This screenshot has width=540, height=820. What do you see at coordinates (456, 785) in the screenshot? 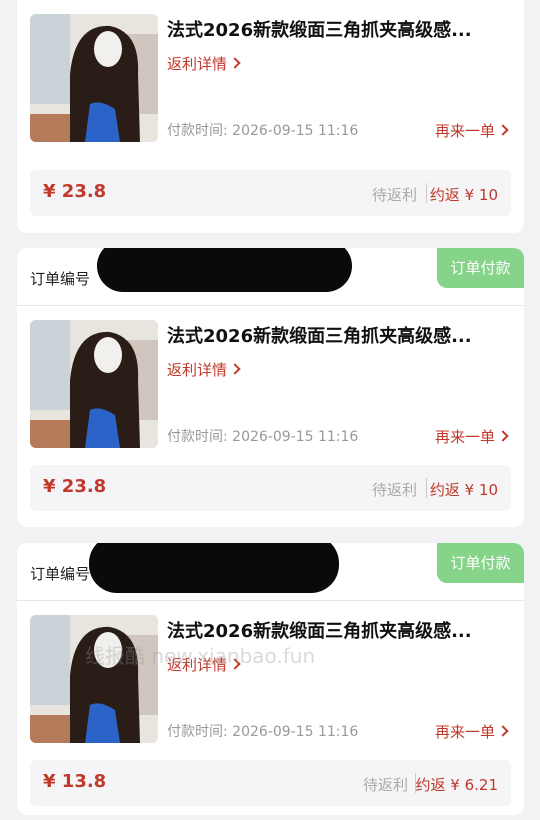
I see `rebate-amount: 约返 ¥ 6.21` at bounding box center [456, 785].